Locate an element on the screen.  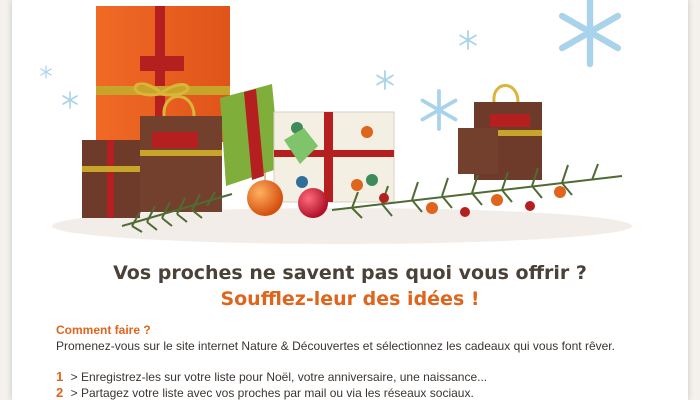
step-number: 1 is located at coordinates (60, 376).